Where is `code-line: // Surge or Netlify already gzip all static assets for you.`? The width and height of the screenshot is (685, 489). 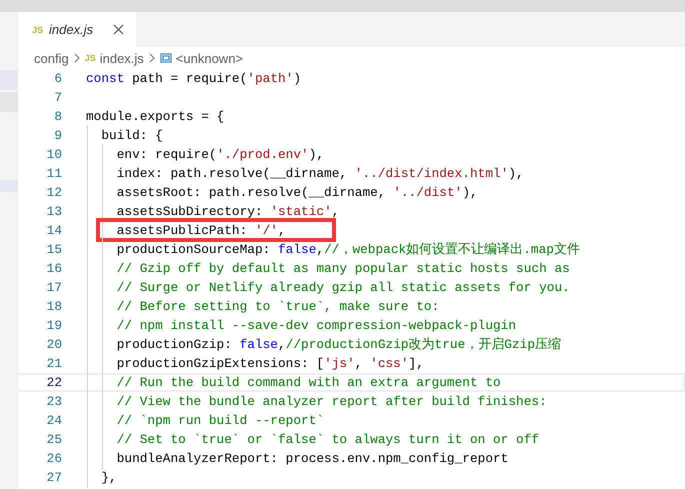
code-line: // Surge or Netlify already gzip all static assets for you. is located at coordinates (328, 287).